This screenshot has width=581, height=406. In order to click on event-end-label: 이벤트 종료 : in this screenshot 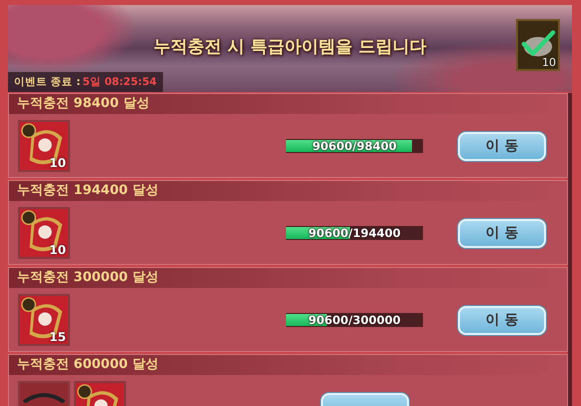, I will do `click(47, 82)`.